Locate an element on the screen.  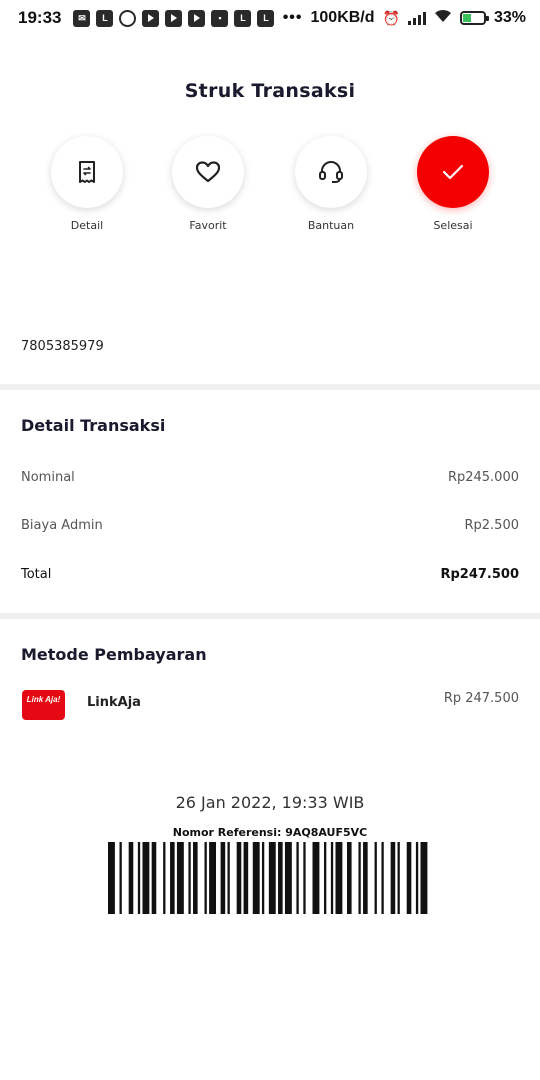
account-number: 7805385979 is located at coordinates (62, 346).